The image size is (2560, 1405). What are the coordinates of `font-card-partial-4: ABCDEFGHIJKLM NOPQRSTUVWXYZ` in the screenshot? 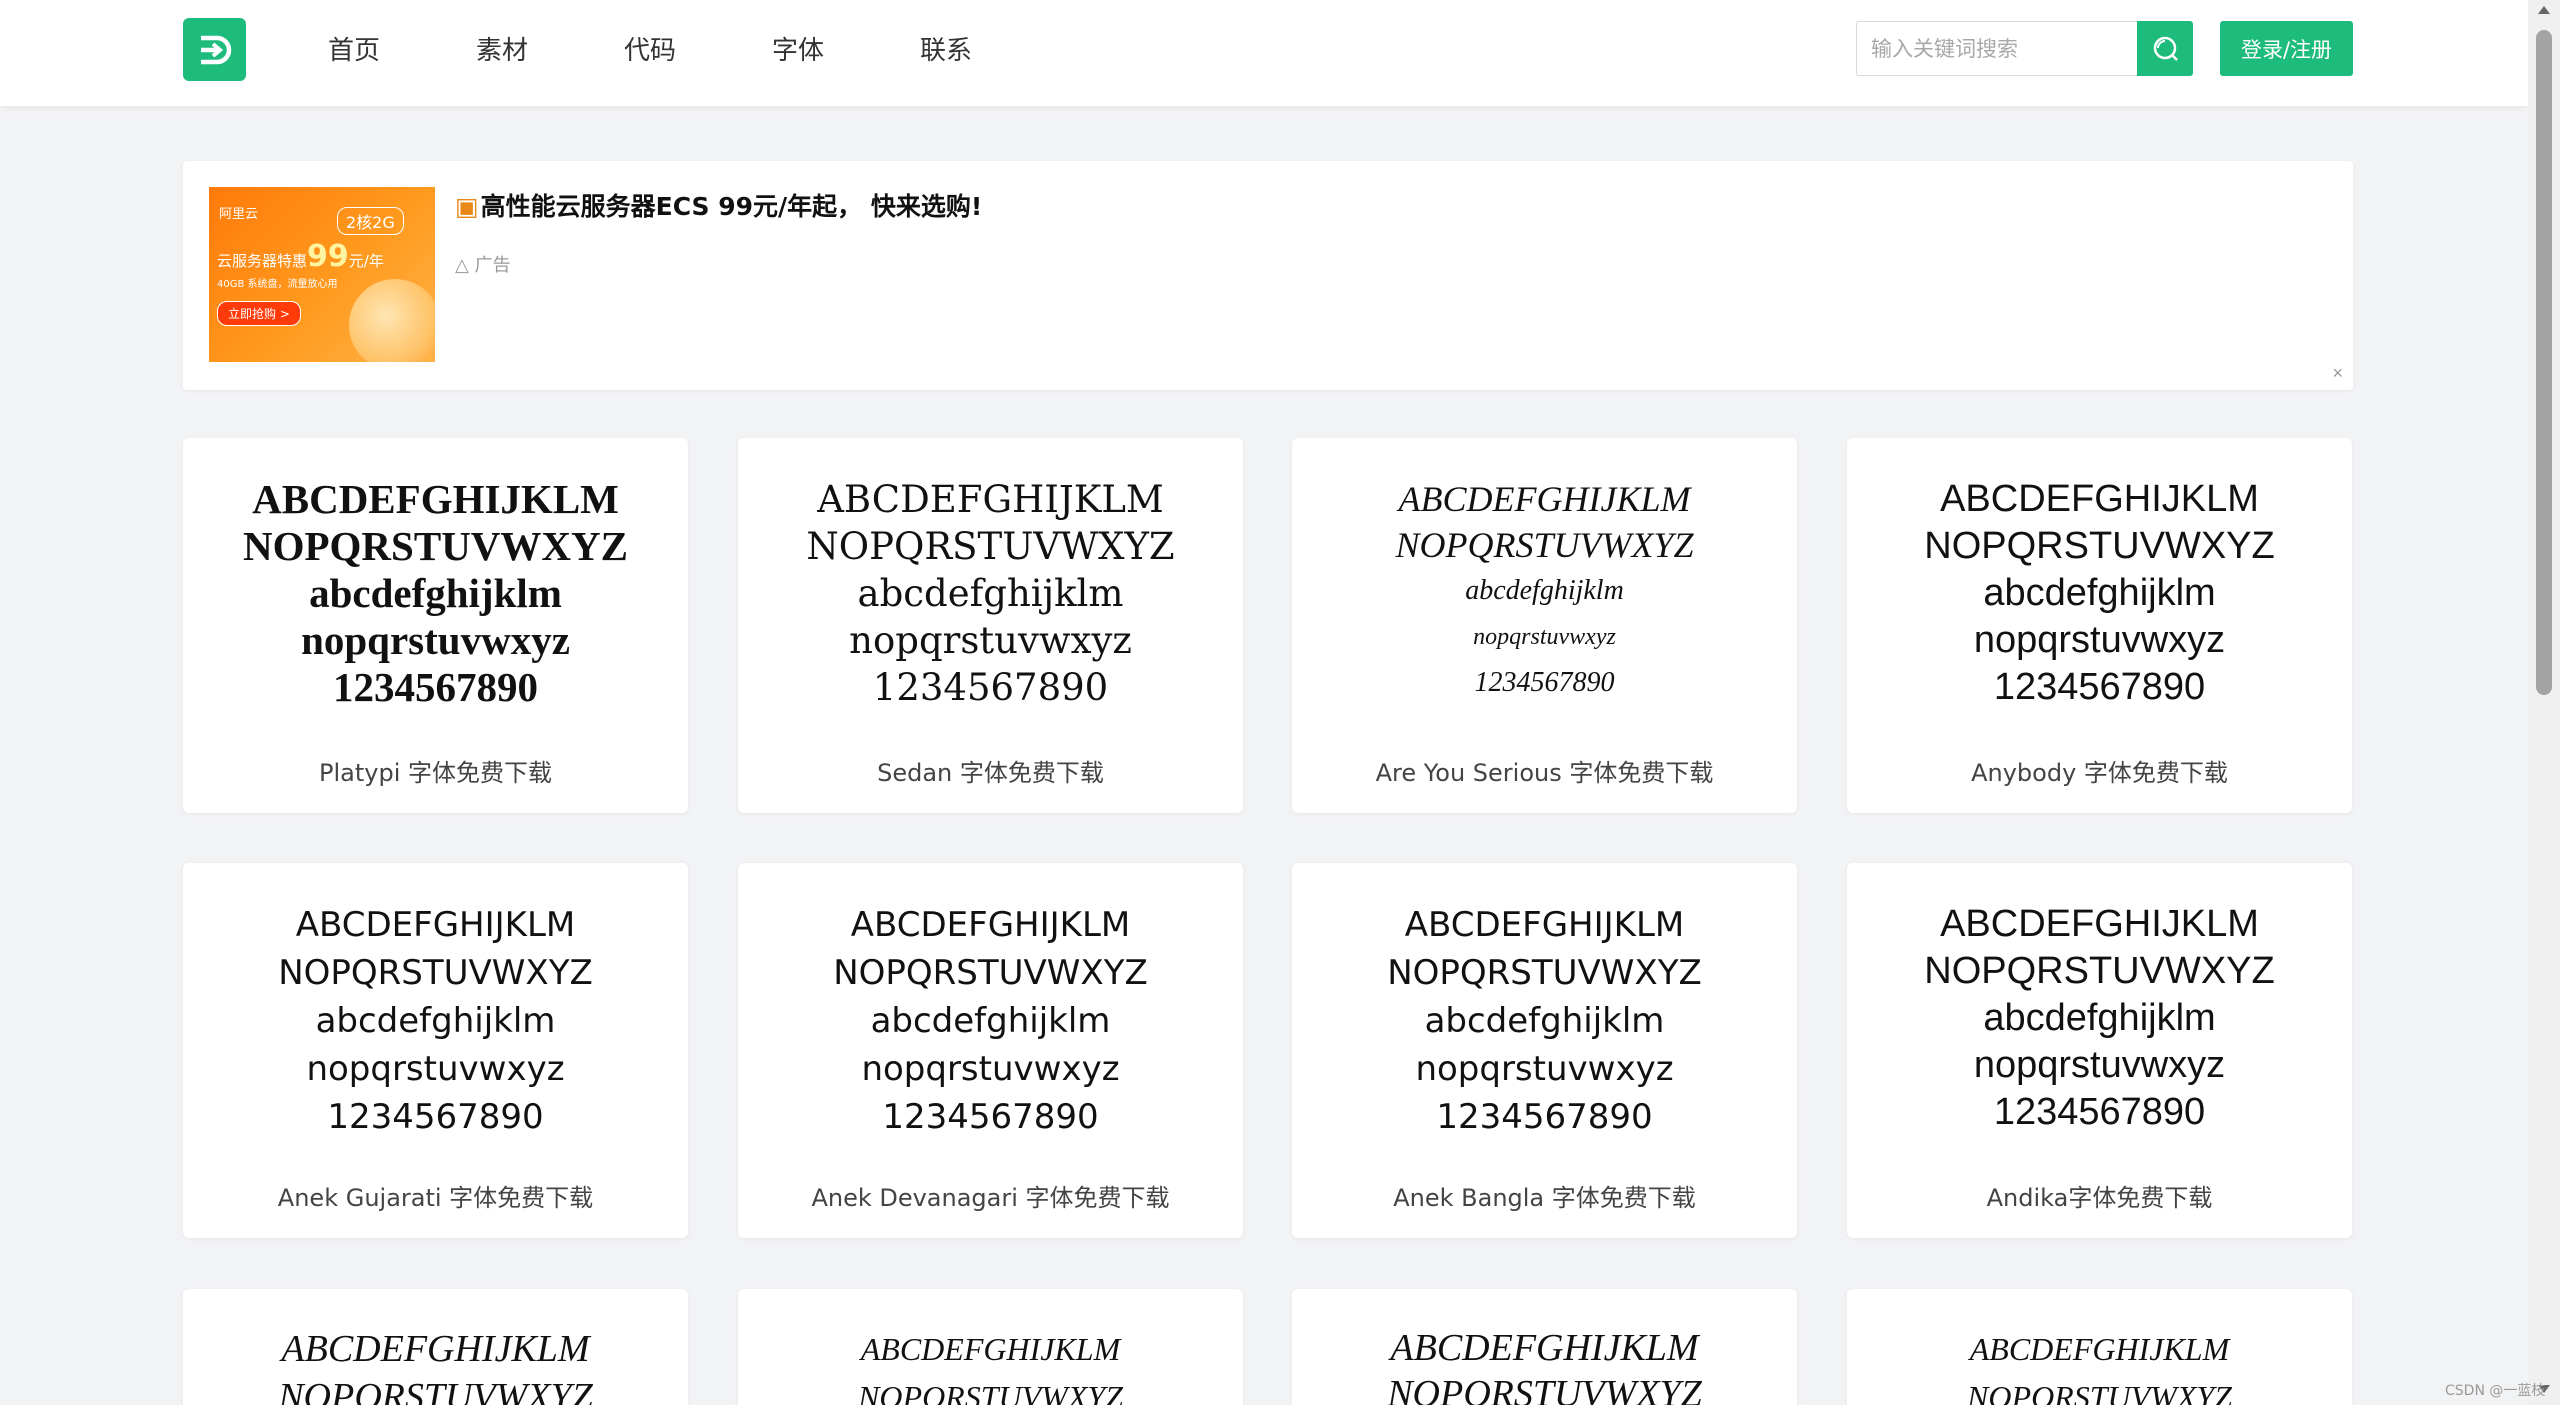 It's located at (2099, 1347).